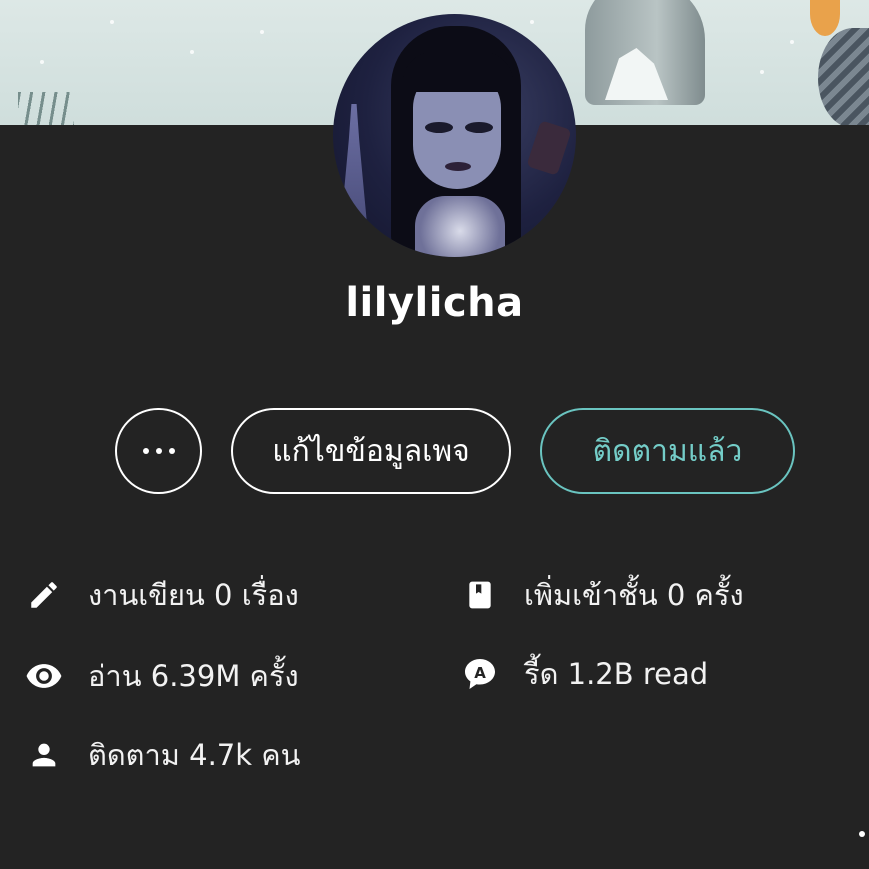 This screenshot has height=869, width=869. What do you see at coordinates (454, 135) in the screenshot?
I see `avatar` at bounding box center [454, 135].